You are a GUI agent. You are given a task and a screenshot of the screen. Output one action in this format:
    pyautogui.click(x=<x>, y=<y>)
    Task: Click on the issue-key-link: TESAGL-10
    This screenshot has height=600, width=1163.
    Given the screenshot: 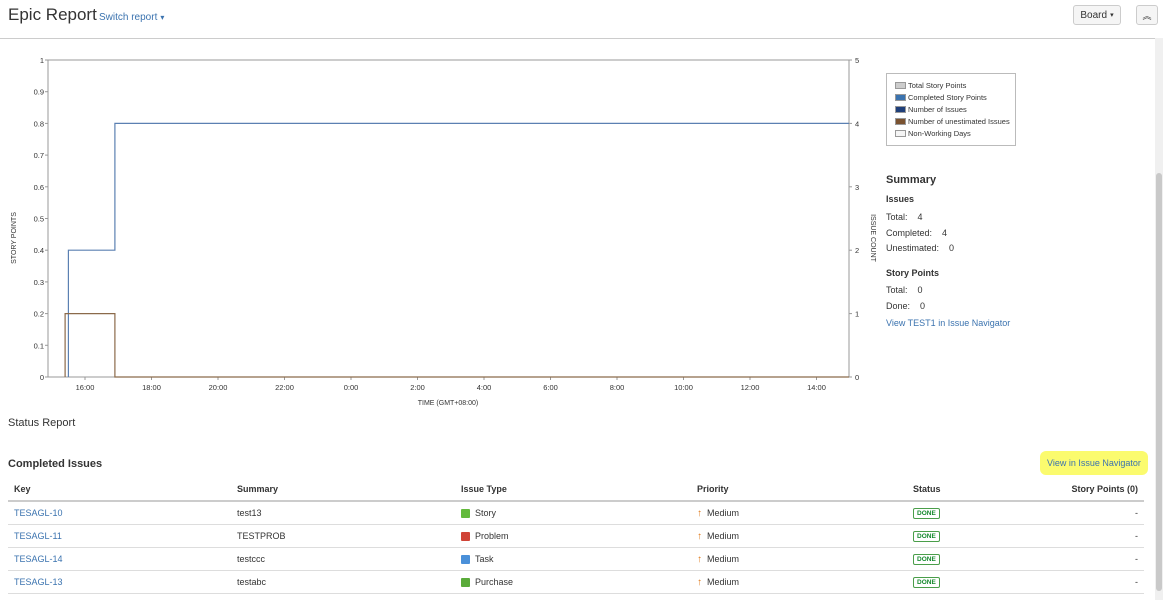 What is the action you would take?
    pyautogui.click(x=38, y=513)
    